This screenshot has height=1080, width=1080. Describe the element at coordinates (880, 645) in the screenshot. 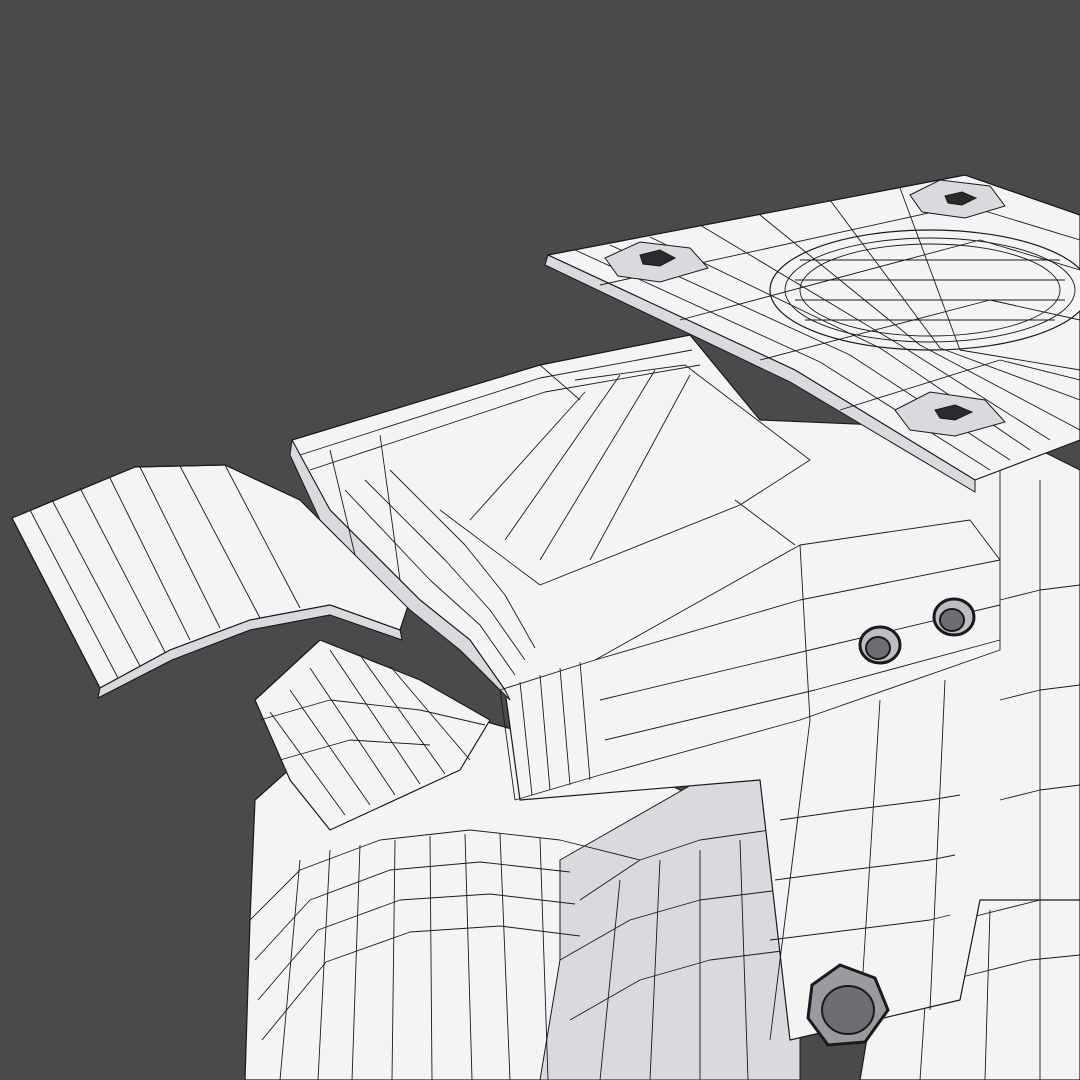

I see `bolt-left` at that location.